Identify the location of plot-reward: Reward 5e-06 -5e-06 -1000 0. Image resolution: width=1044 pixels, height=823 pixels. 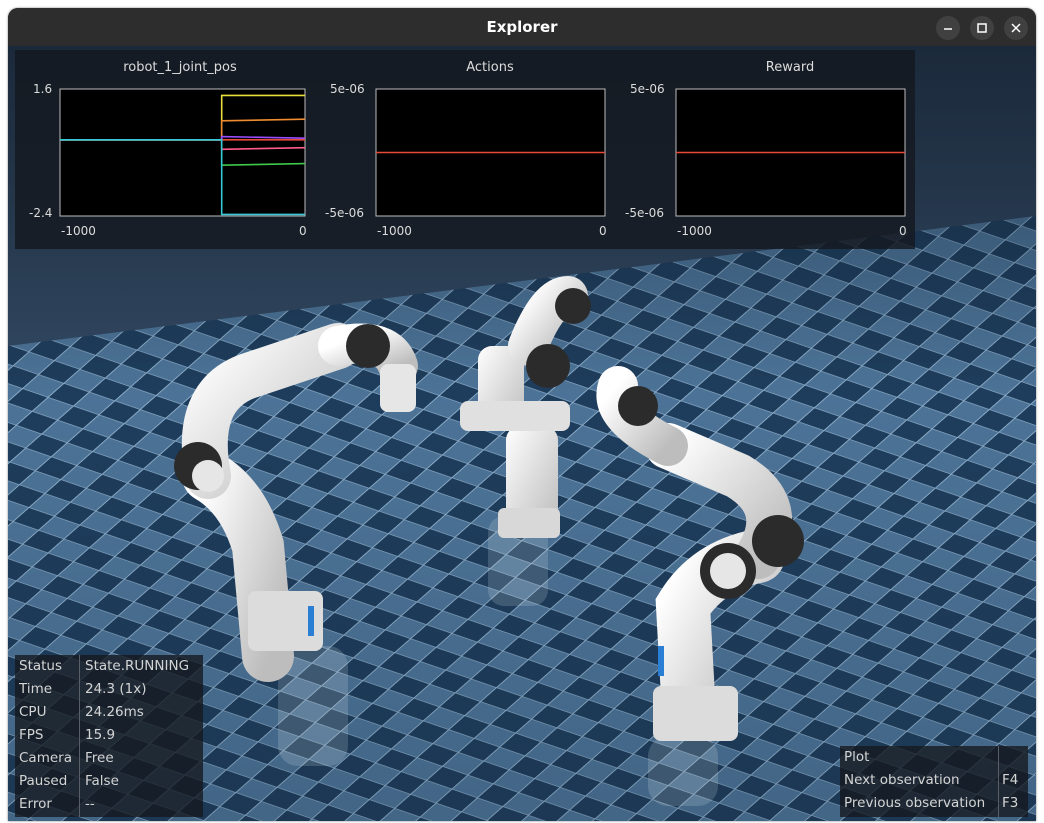
(765, 149).